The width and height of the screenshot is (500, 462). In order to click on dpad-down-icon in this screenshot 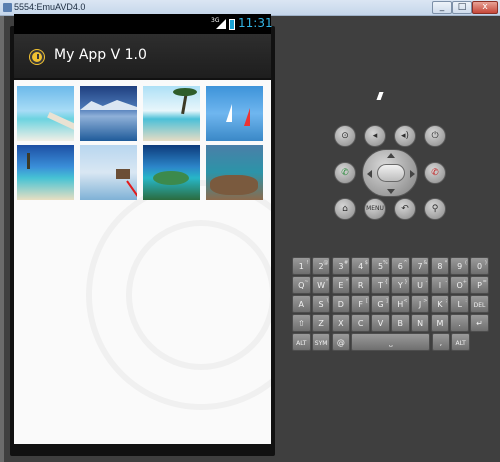, I will do `click(391, 191)`.